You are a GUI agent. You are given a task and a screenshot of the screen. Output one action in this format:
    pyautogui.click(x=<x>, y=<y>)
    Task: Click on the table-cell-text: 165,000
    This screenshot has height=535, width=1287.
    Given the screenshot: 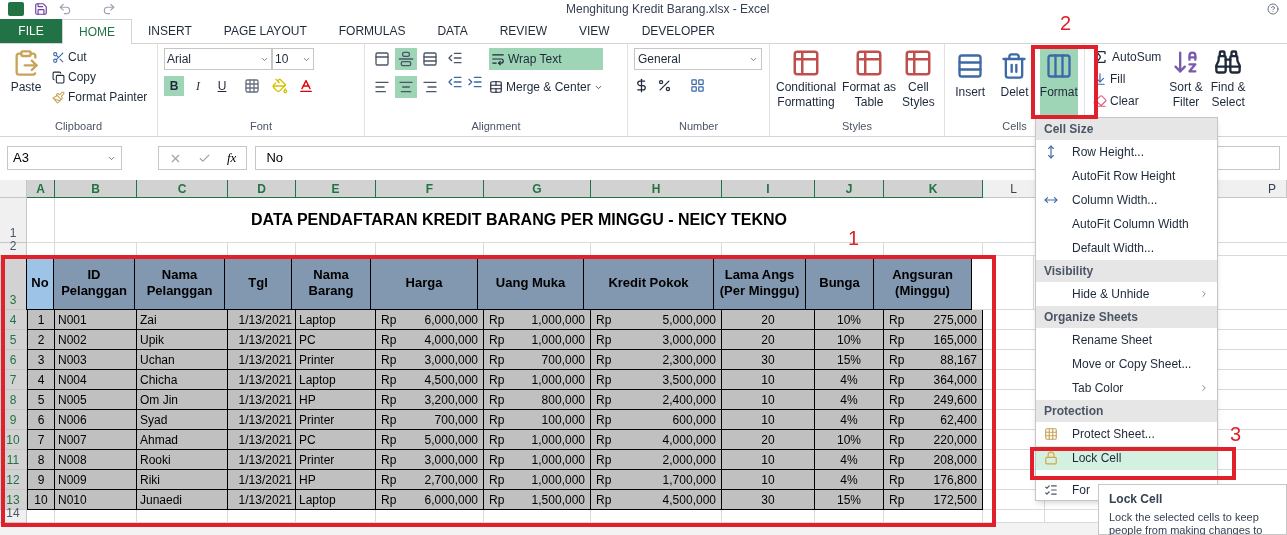 What is the action you would take?
    pyautogui.click(x=955, y=340)
    